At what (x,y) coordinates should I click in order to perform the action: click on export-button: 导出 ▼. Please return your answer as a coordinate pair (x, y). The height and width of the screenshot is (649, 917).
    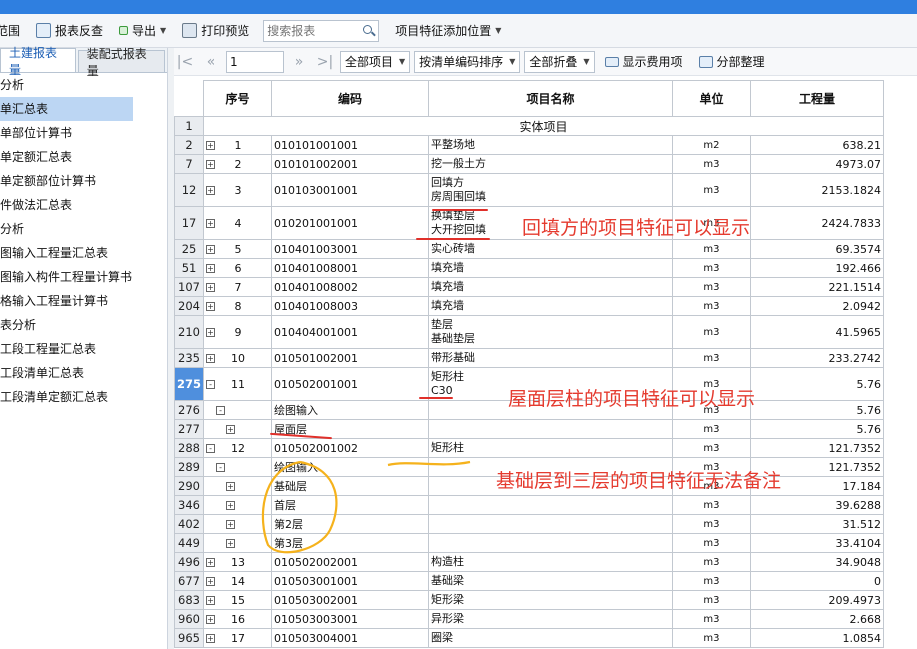
    Looking at the image, I should click on (142, 31).